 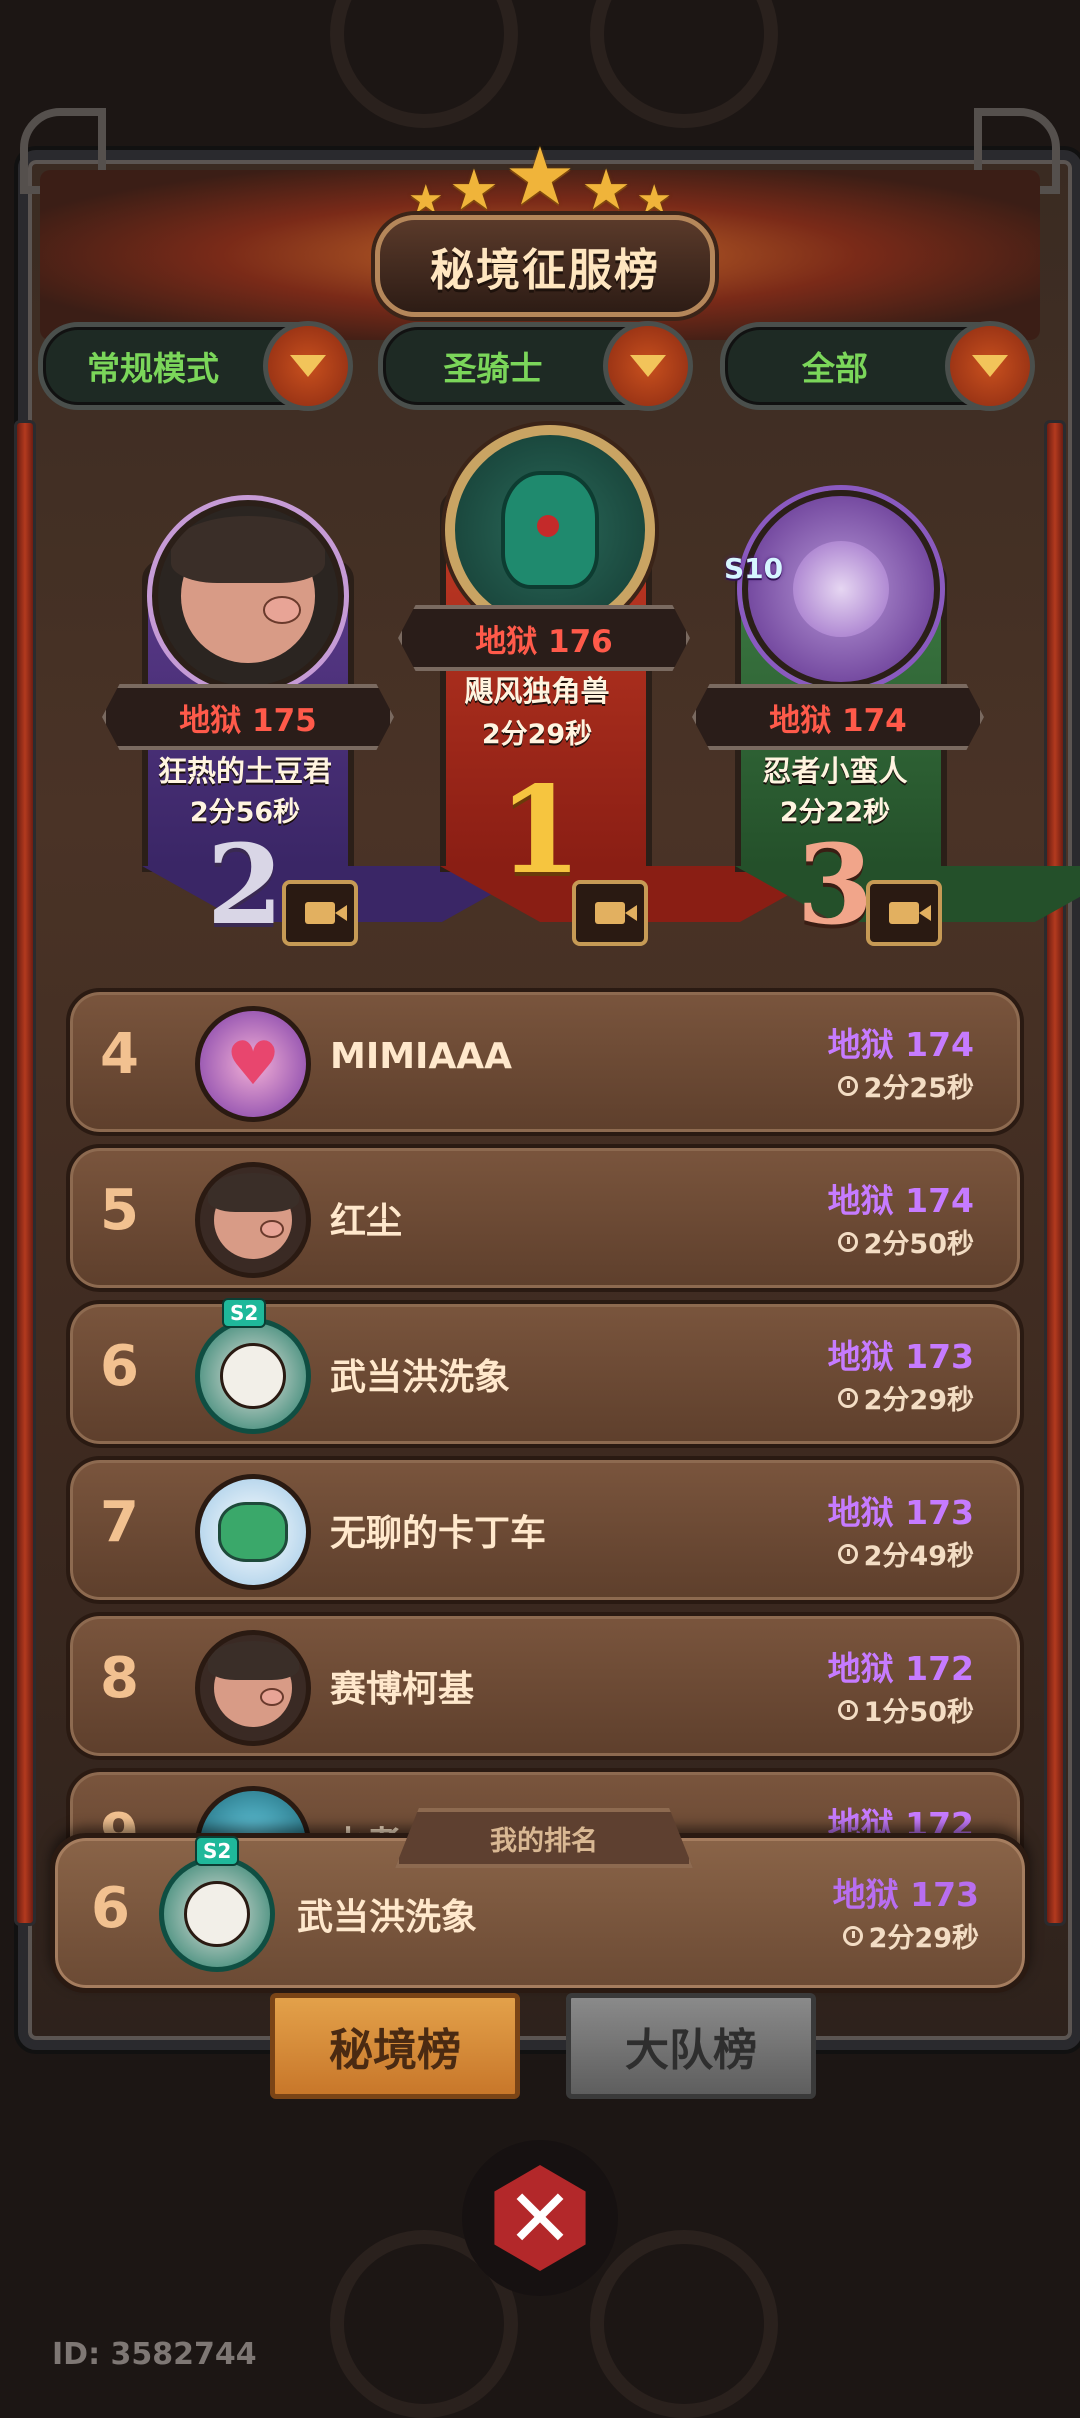 I want to click on row-time-value: 2分29秒, so click(x=918, y=1400).